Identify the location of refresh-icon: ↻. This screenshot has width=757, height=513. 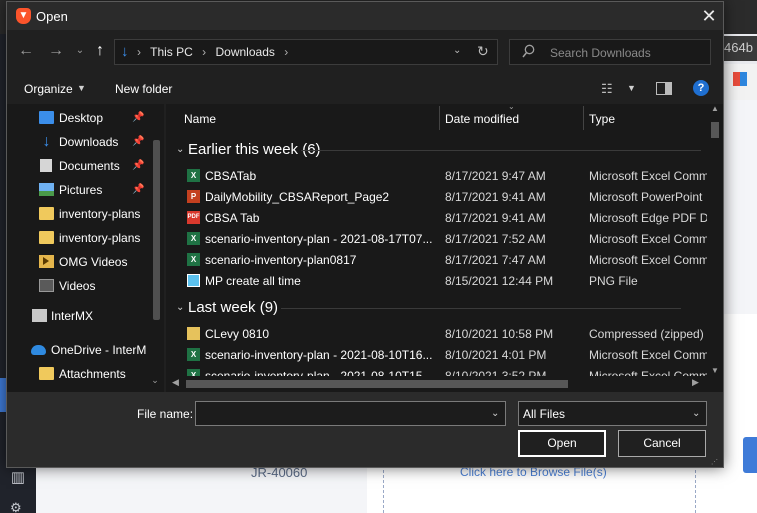
(483, 51).